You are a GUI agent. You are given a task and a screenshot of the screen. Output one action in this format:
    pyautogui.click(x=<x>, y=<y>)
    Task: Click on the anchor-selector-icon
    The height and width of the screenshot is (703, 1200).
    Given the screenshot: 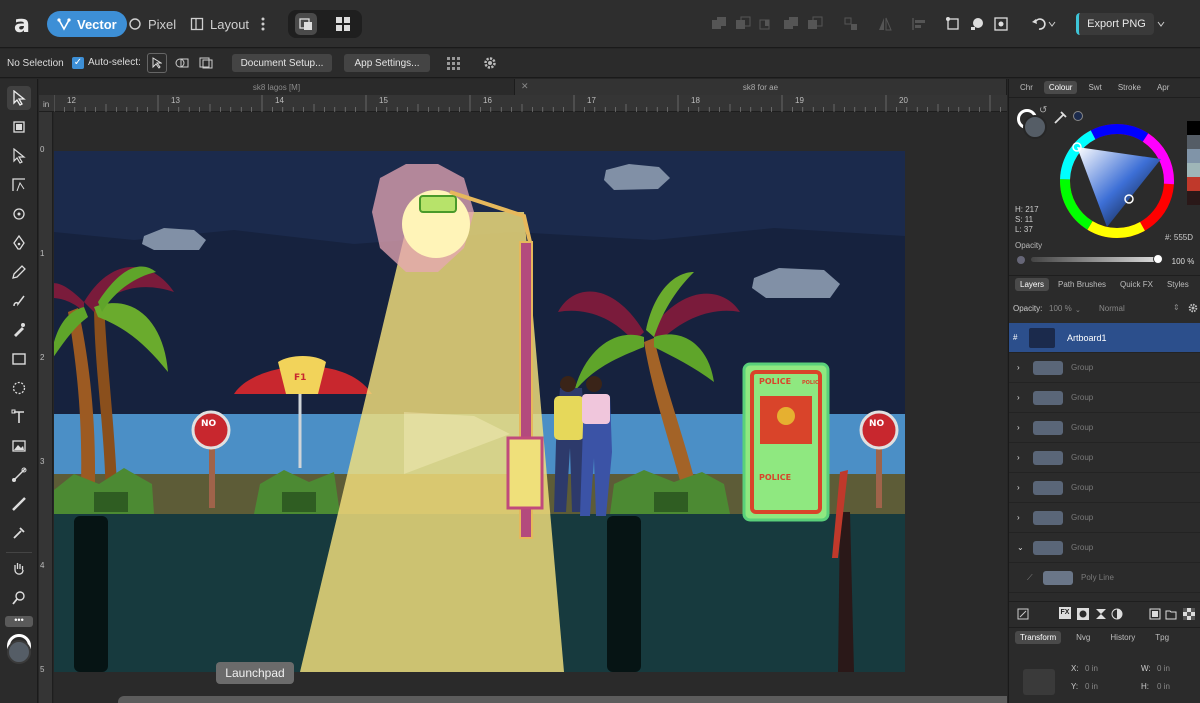 What is the action you would take?
    pyautogui.click(x=1039, y=682)
    